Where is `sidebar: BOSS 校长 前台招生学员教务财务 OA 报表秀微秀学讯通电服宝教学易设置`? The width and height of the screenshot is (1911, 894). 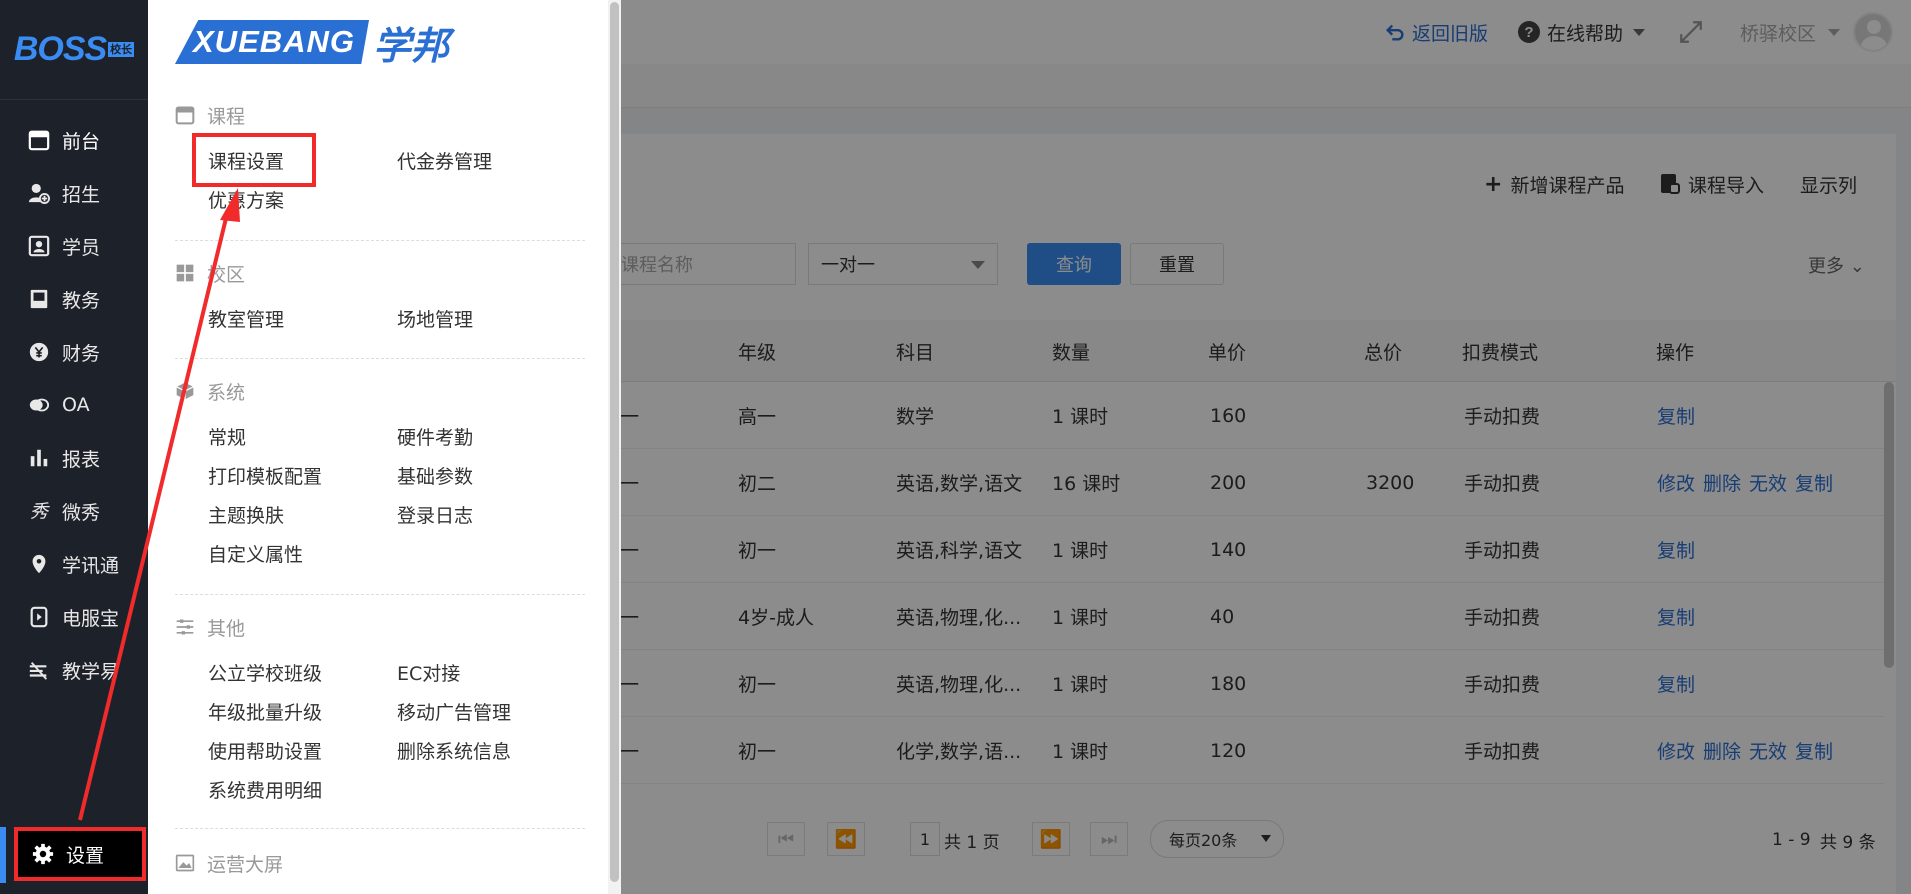 sidebar: BOSS 校长 前台招生学员教务财务 OA 报表秀微秀学讯通电服宝教学易设置 is located at coordinates (74, 447).